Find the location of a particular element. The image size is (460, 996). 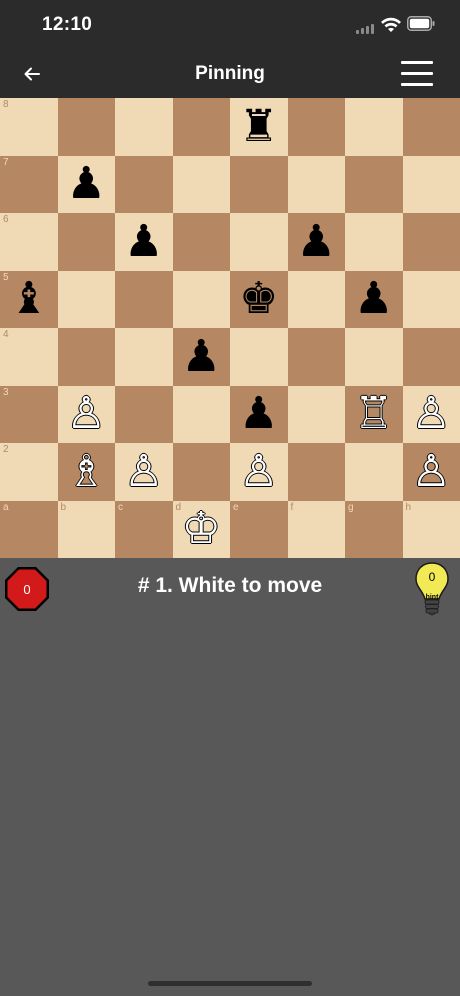

square-a7: 7 is located at coordinates (29, 184).